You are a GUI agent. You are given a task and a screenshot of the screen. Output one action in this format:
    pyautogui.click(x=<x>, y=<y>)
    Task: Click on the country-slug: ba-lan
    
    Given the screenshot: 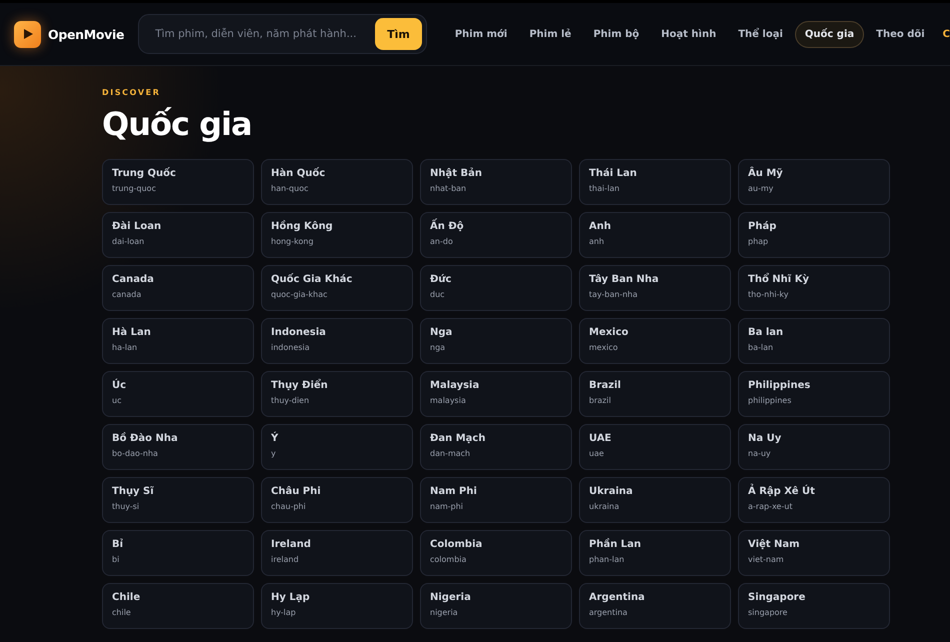 What is the action you would take?
    pyautogui.click(x=761, y=347)
    